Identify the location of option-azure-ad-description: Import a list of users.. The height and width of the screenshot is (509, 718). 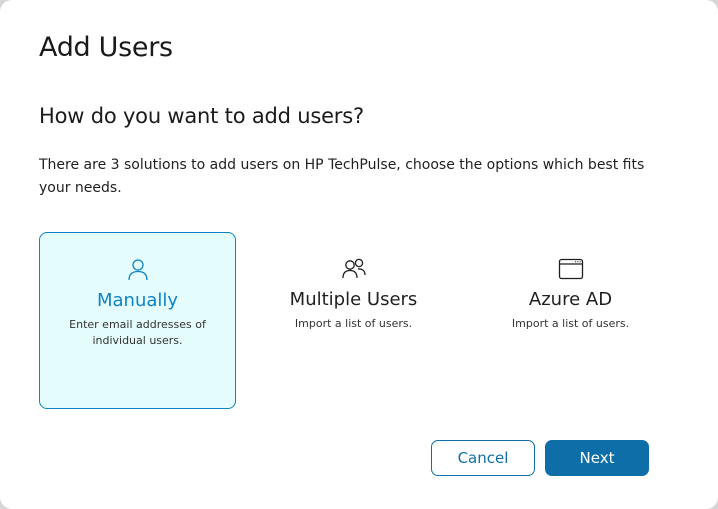
(570, 323).